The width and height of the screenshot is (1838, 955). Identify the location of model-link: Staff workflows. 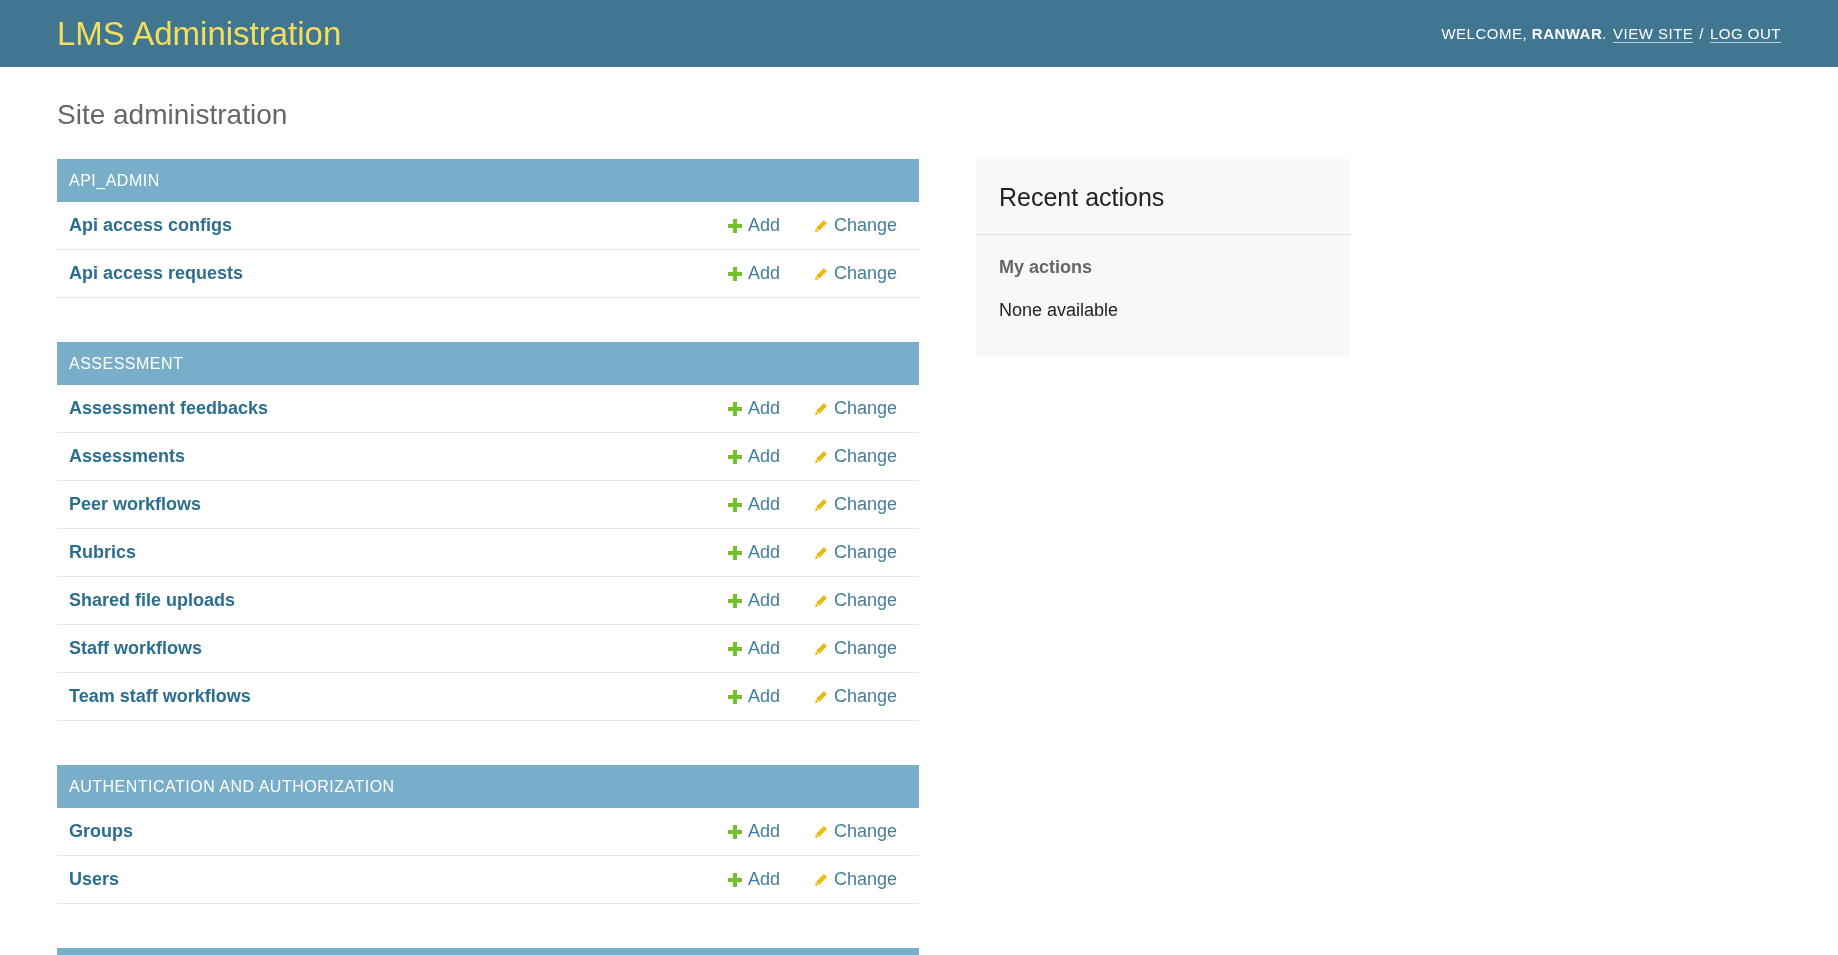
(398, 648).